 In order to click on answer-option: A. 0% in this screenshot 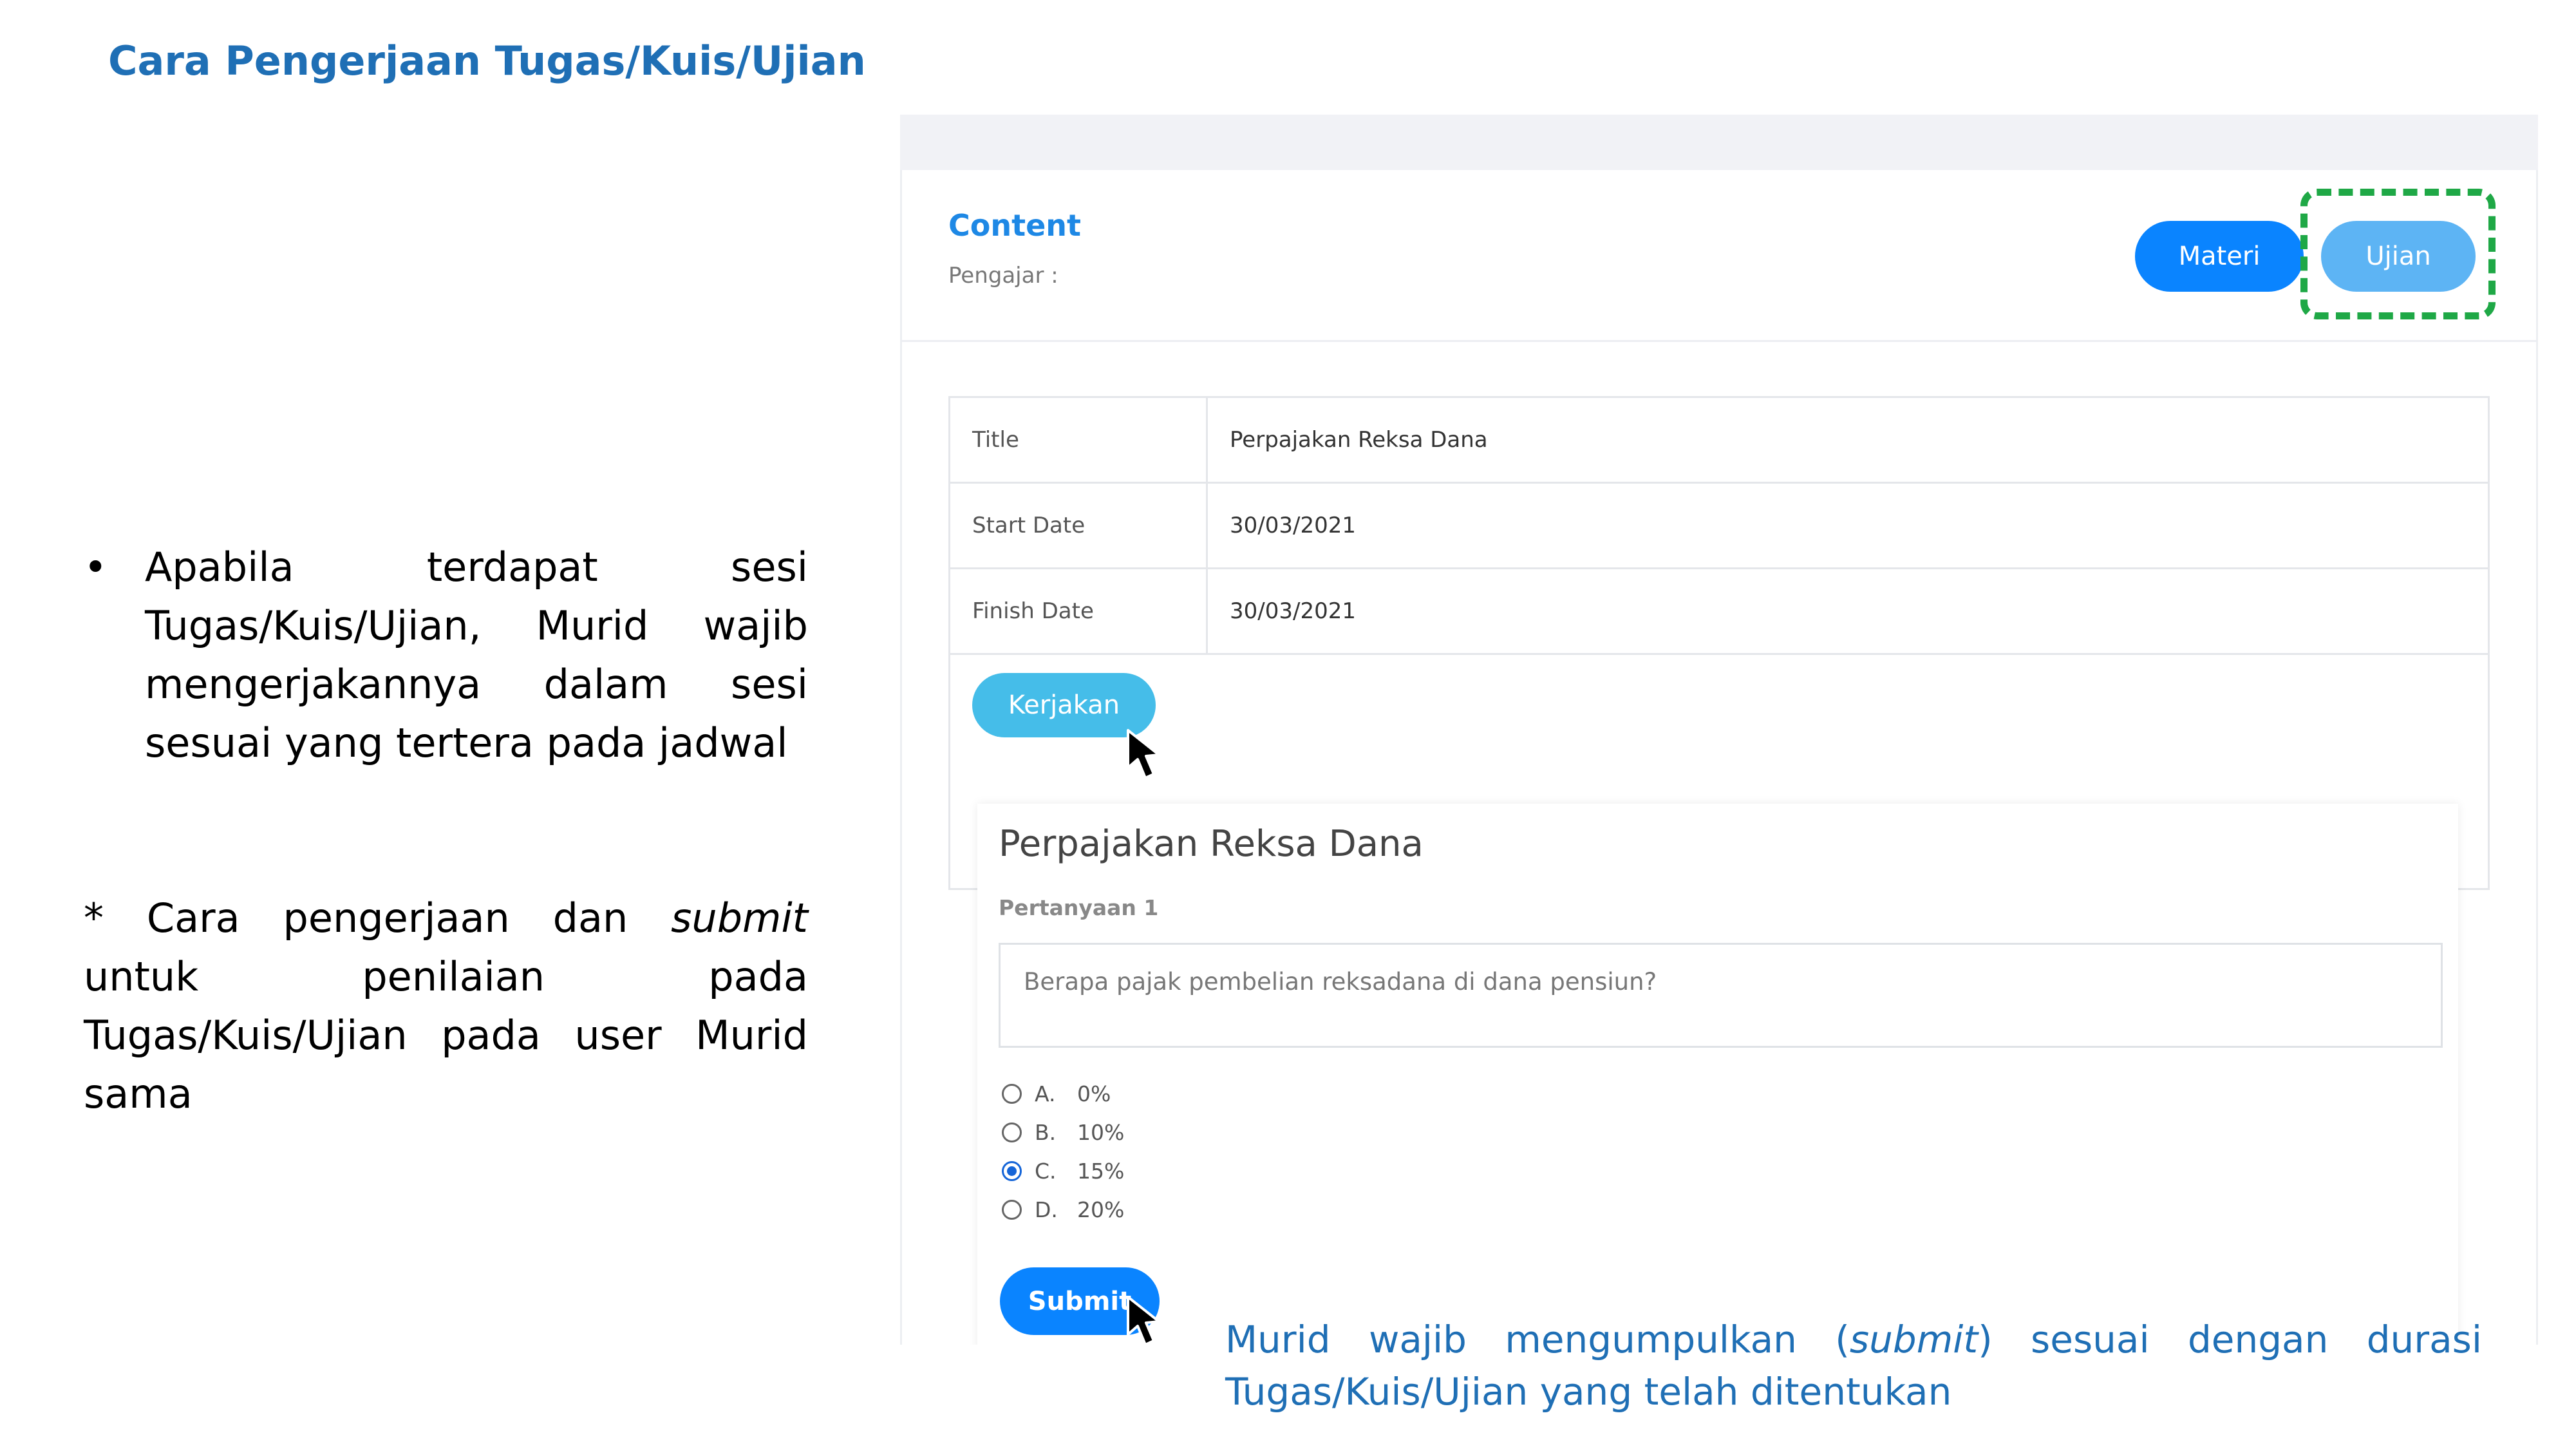, I will do `click(1063, 1093)`.